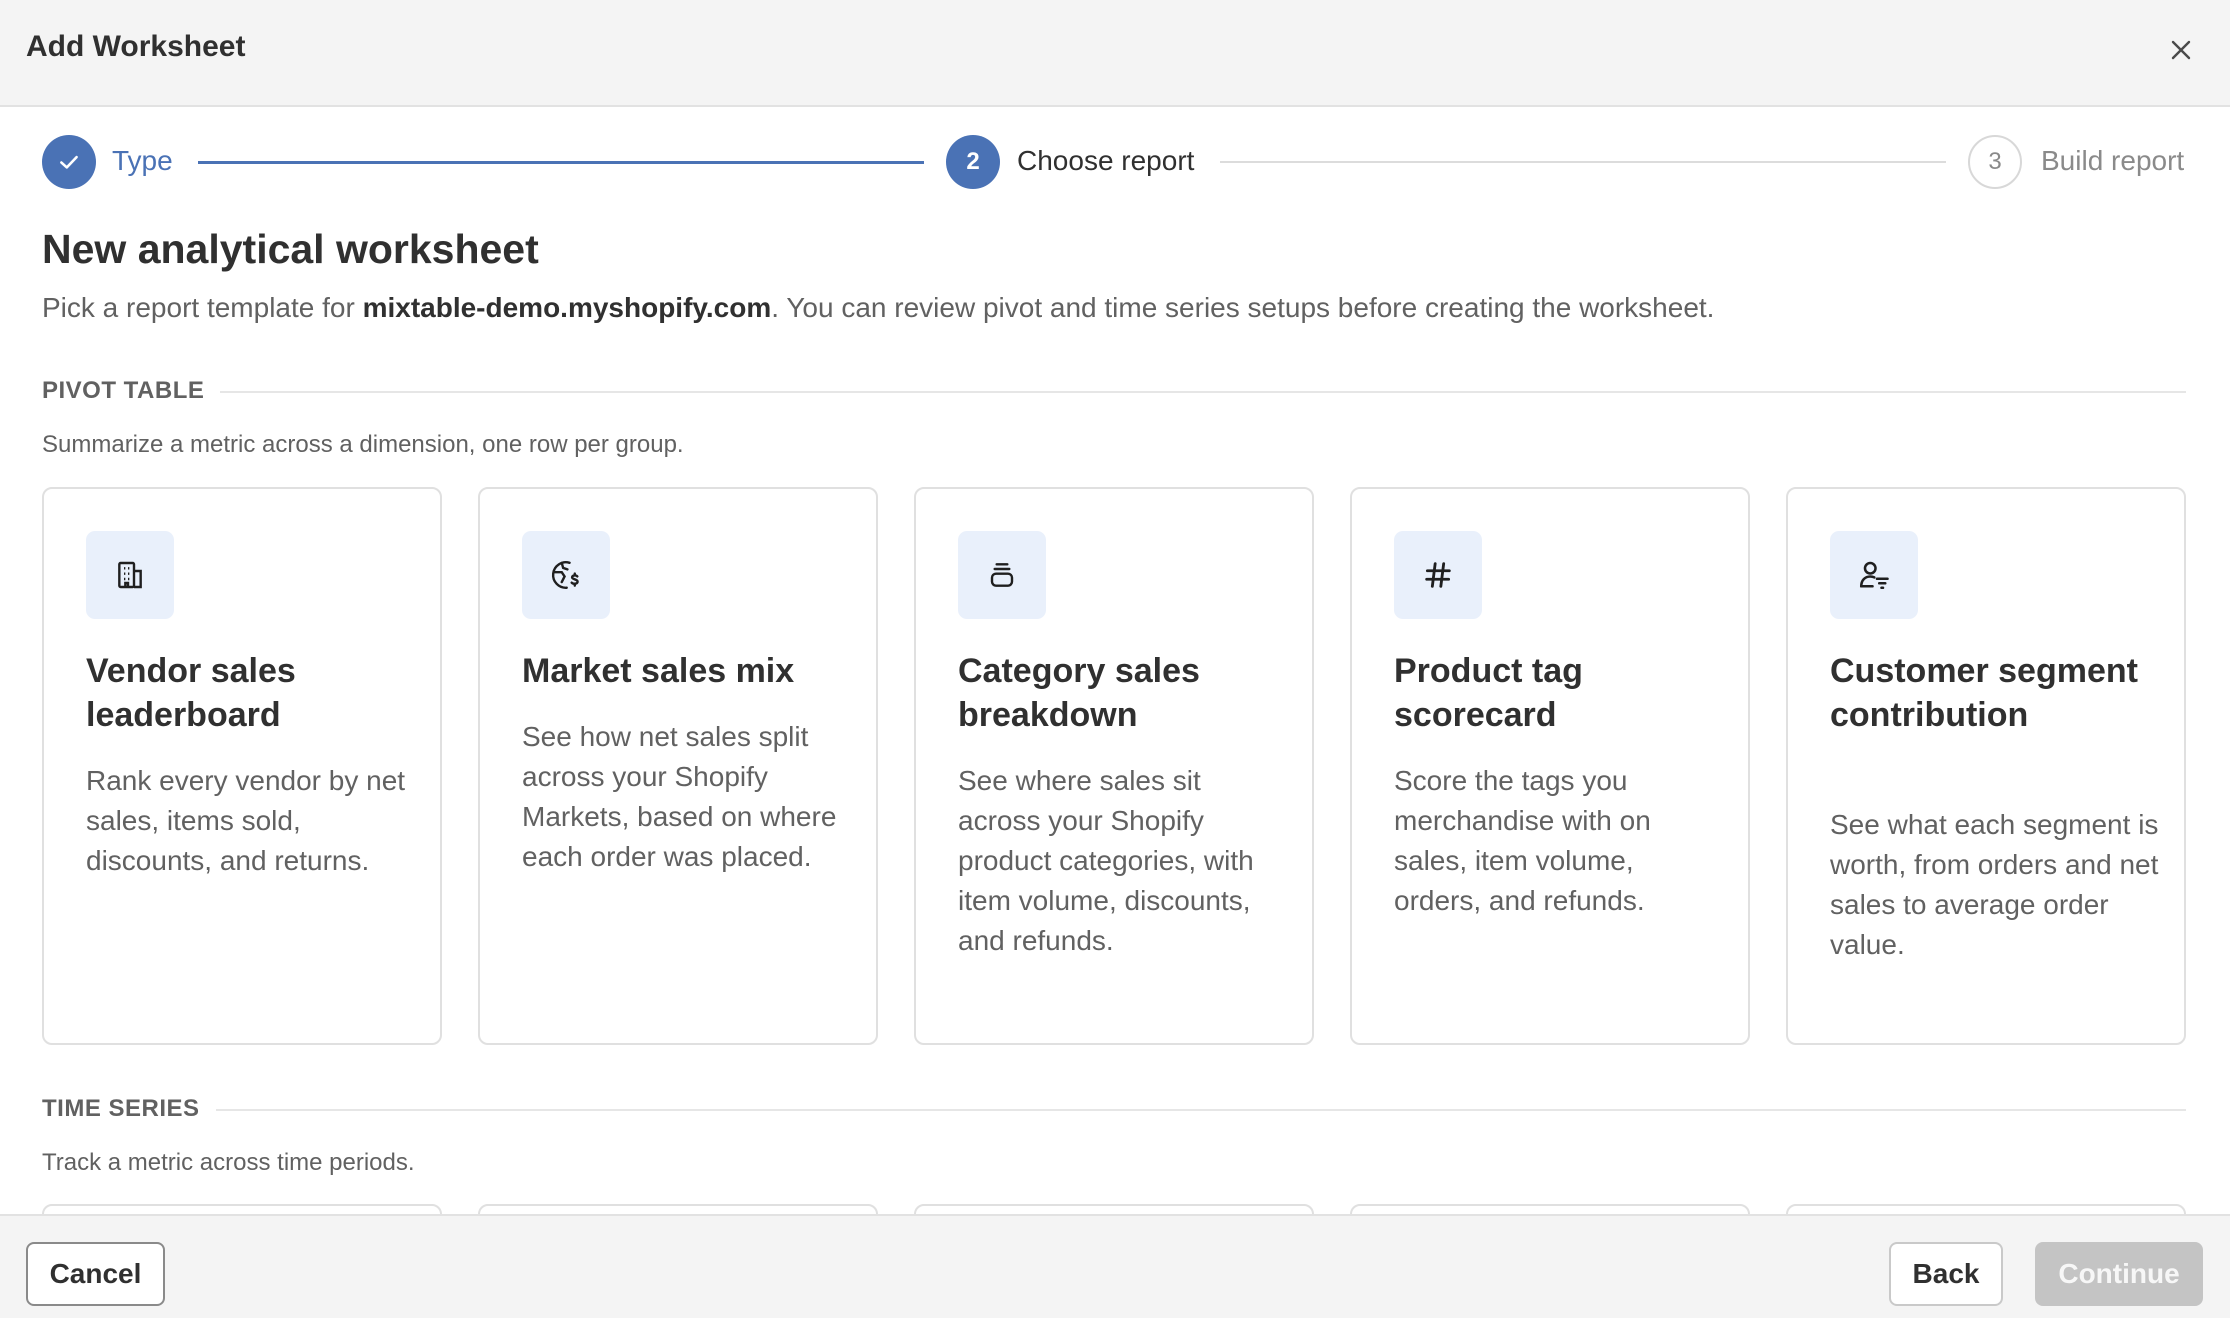 The width and height of the screenshot is (2230, 1318). I want to click on page-title: New analytical worksheet, so click(290, 249).